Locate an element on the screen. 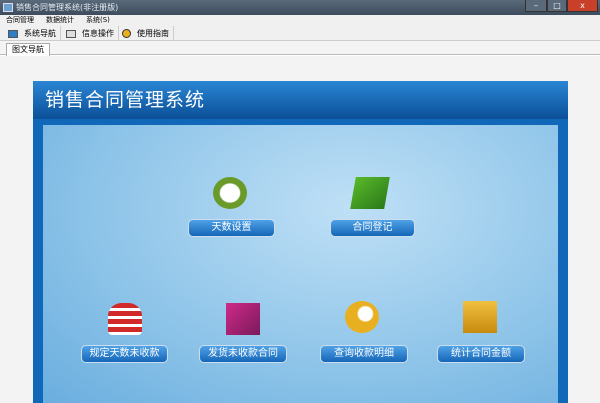 This screenshot has width=600, height=403. contract-amount-button: 统计合同金额 is located at coordinates (481, 354).